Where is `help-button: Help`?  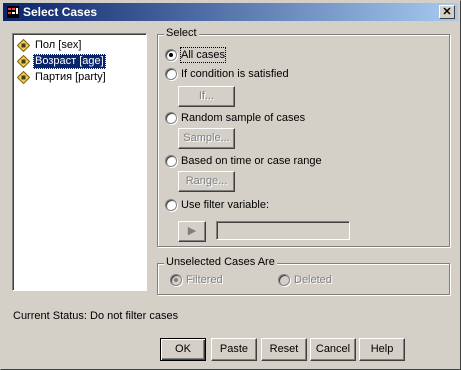 help-button: Help is located at coordinates (382, 349).